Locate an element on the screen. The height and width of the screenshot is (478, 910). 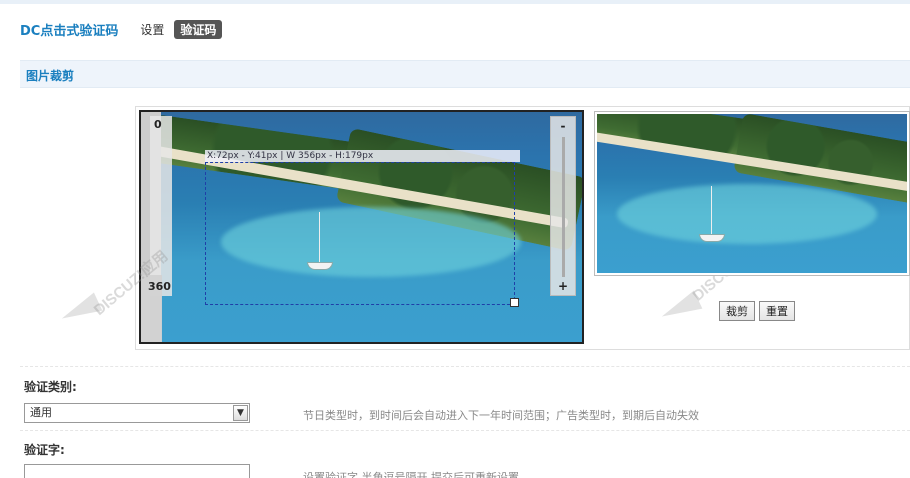
rotation-max-label: 360 is located at coordinates (159, 286).